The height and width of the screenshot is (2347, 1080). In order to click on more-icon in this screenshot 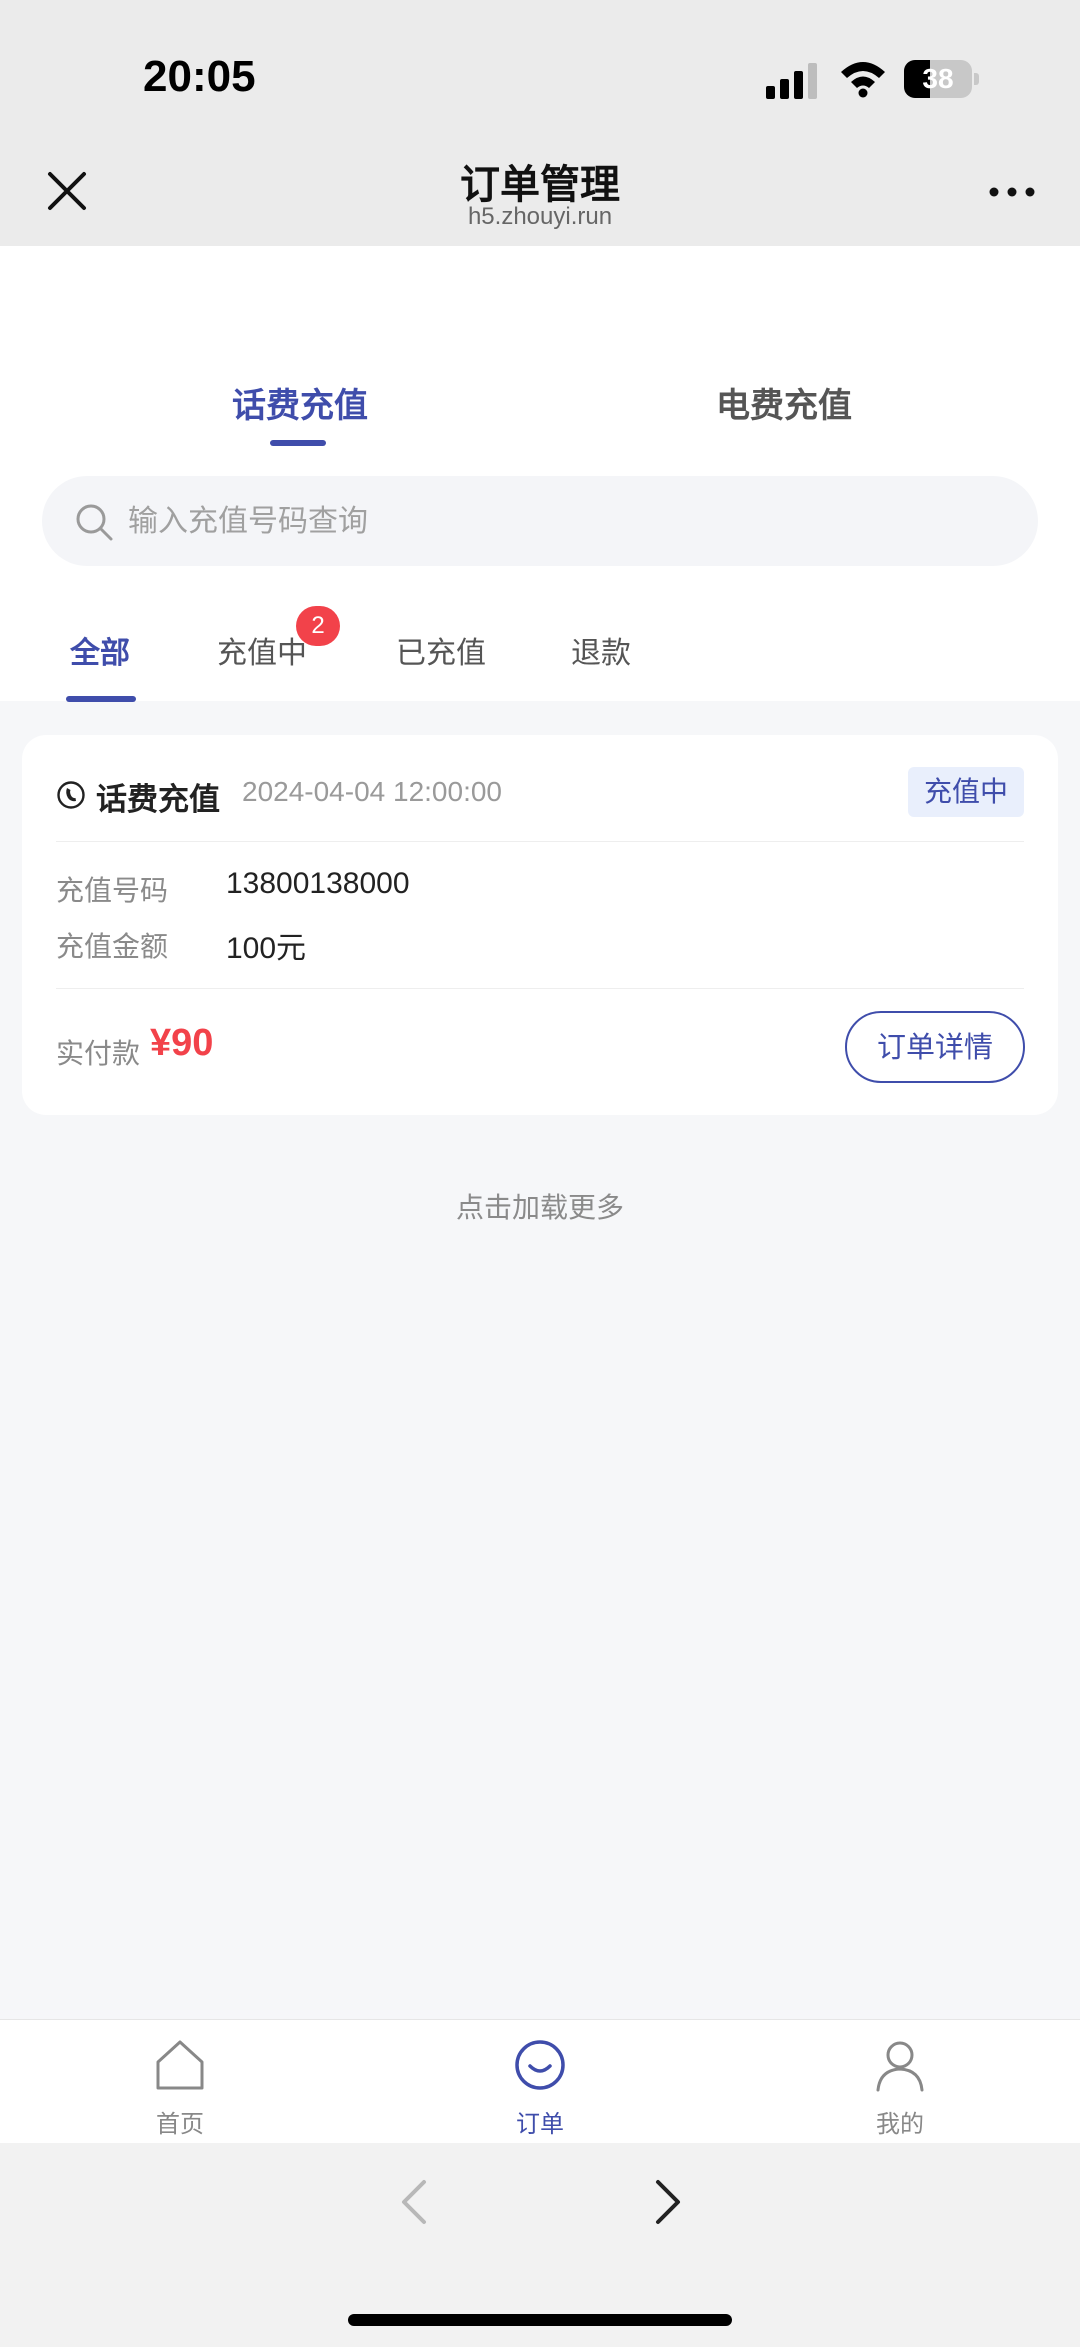, I will do `click(1012, 192)`.